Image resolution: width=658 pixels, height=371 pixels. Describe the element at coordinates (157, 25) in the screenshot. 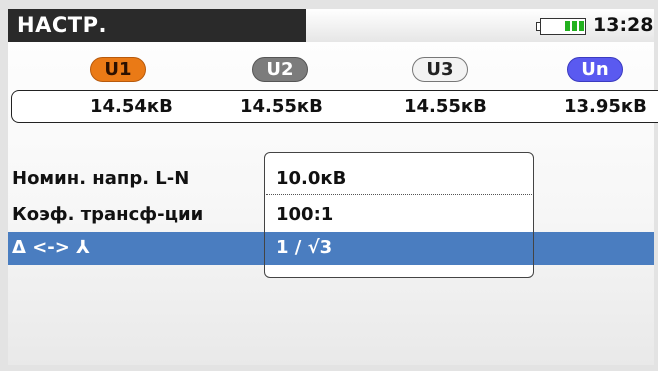

I see `title-box: НАСТР.` at that location.